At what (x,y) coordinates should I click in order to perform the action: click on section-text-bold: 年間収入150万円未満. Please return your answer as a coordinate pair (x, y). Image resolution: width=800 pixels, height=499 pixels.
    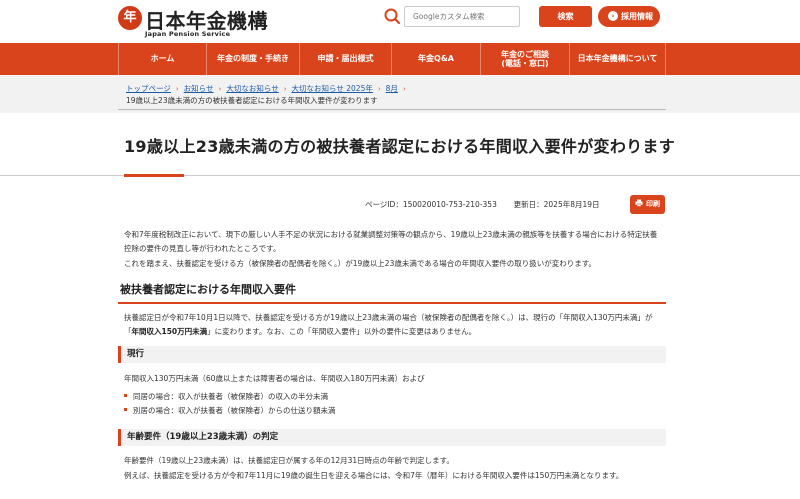
    Looking at the image, I should click on (169, 331).